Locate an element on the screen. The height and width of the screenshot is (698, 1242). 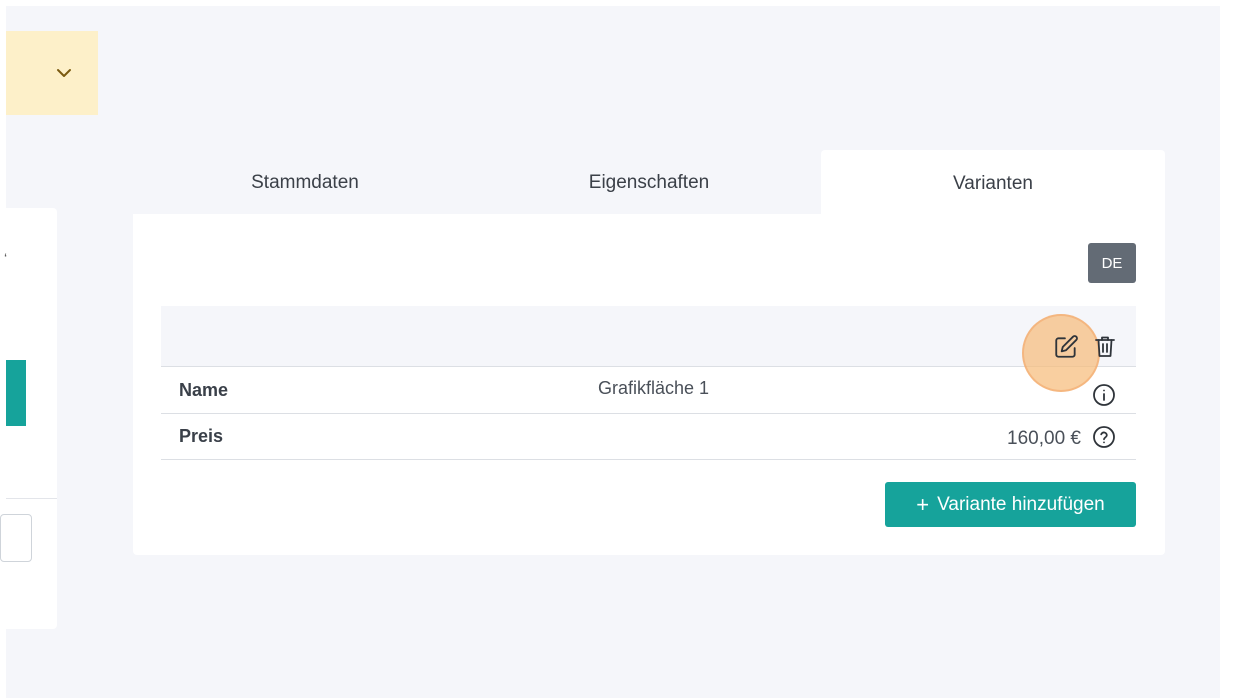
add-variant-label: Variante hinzufügen is located at coordinates (1021, 504).